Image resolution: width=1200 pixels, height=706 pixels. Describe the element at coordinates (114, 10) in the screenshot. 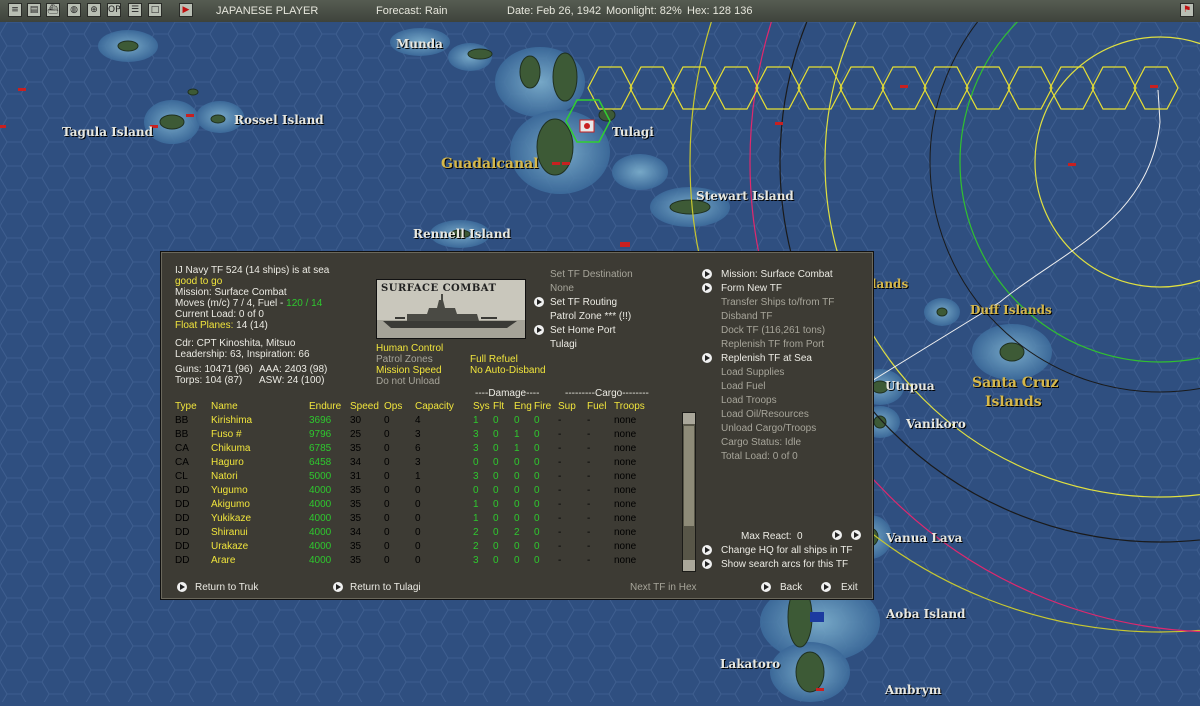

I see `ops-icon: OP` at that location.